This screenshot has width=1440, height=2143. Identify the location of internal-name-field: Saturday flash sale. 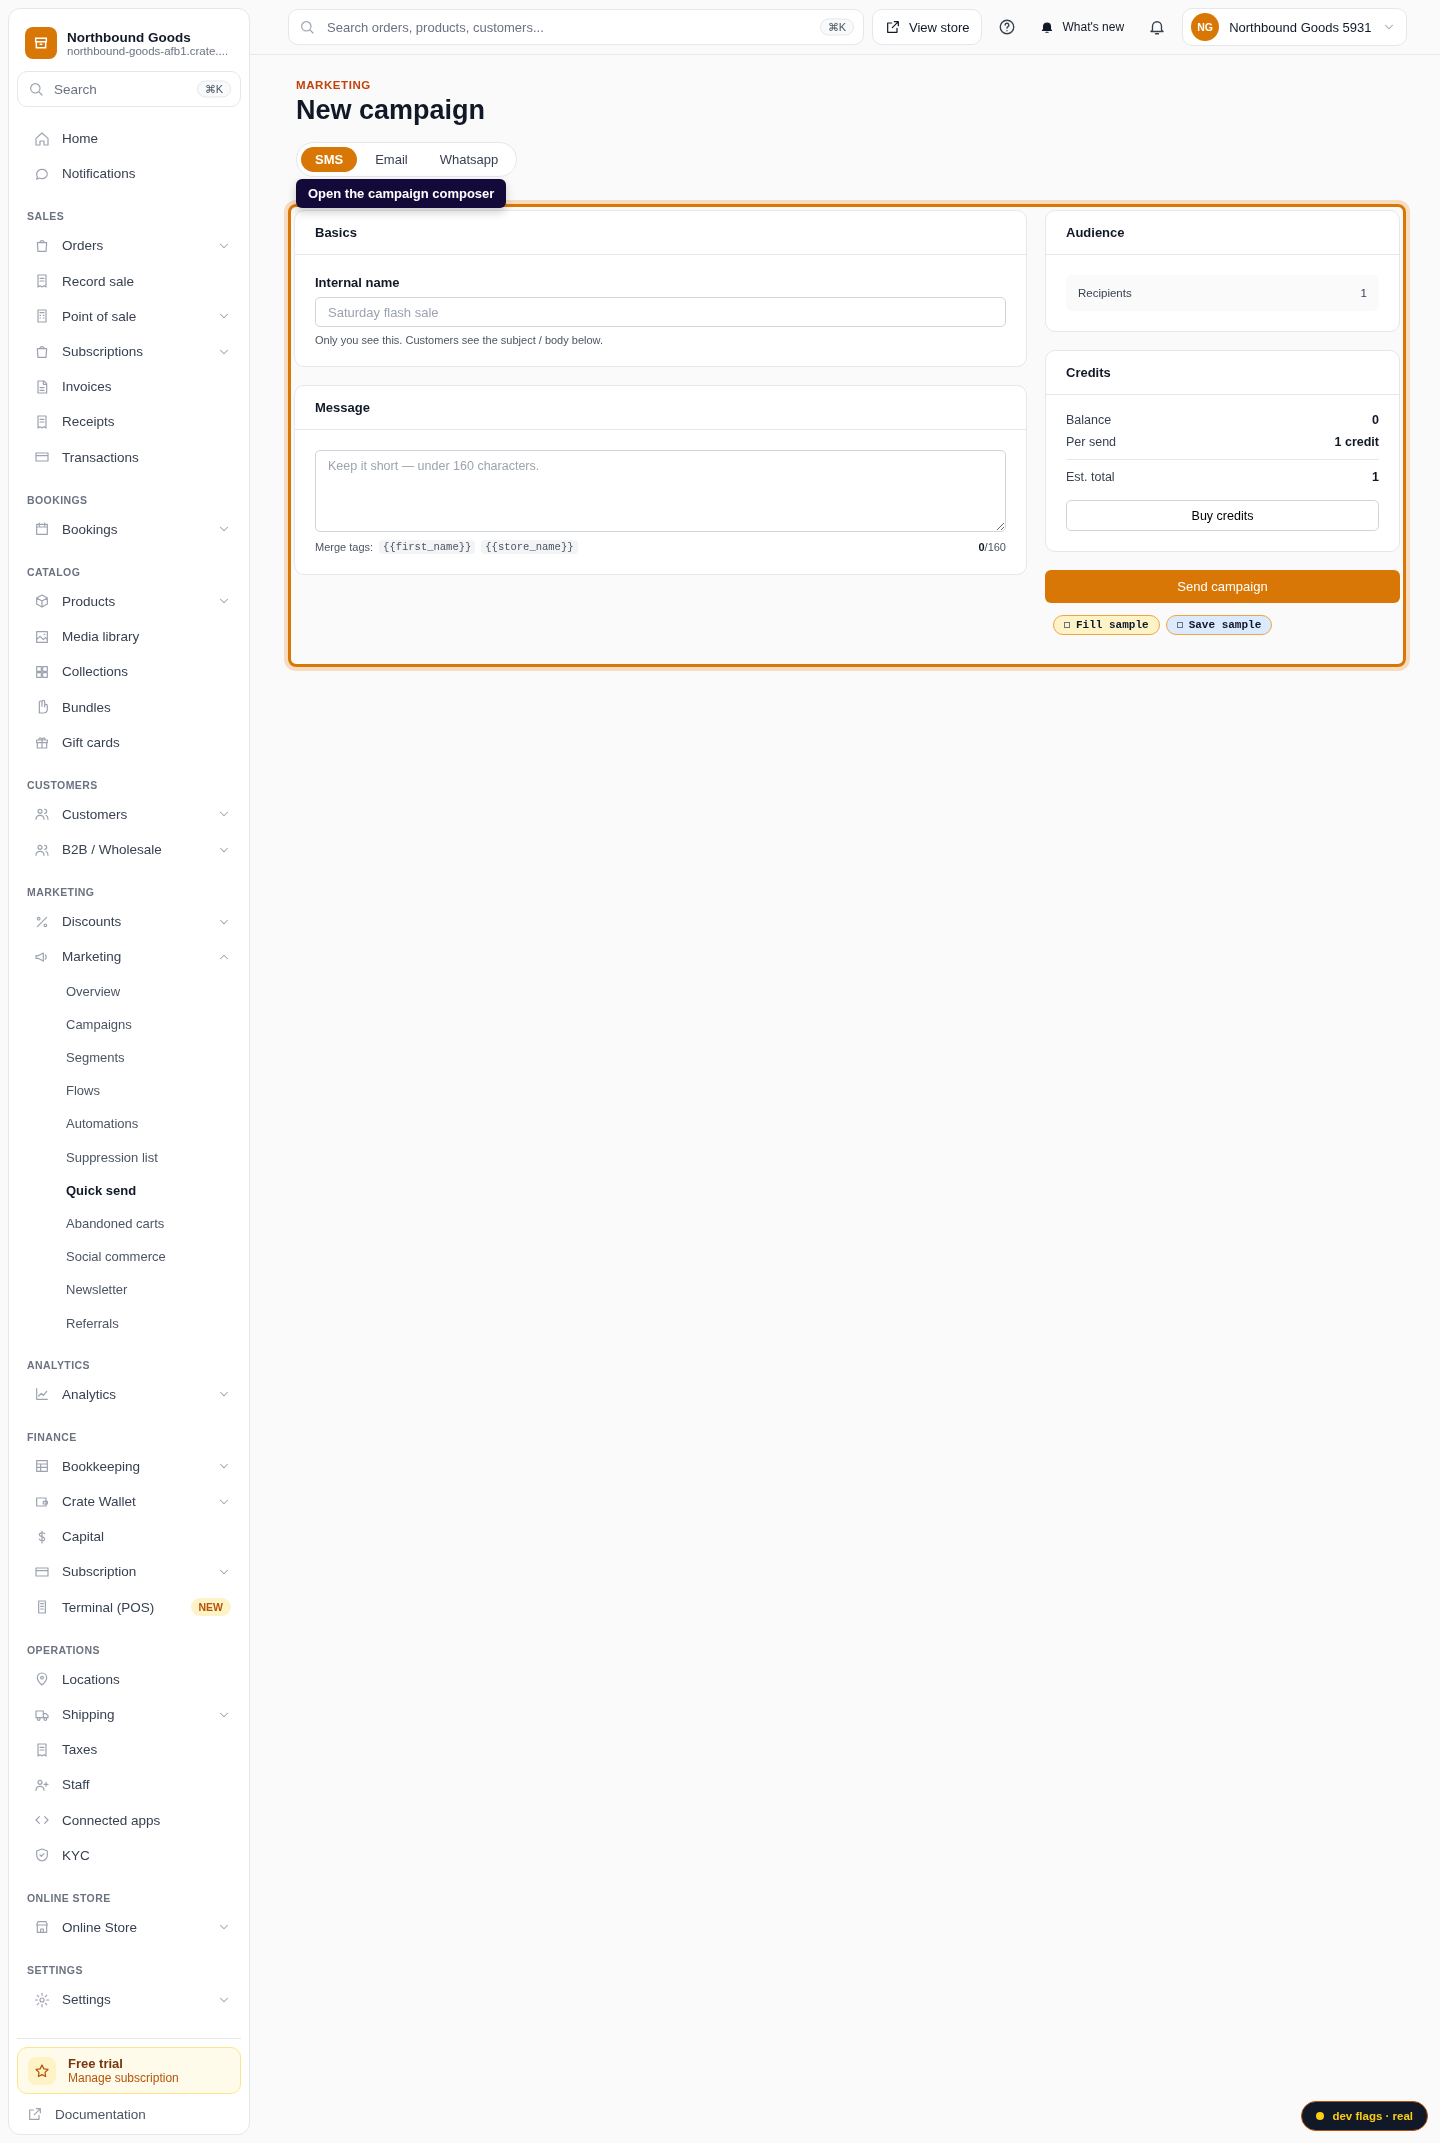
(660, 312).